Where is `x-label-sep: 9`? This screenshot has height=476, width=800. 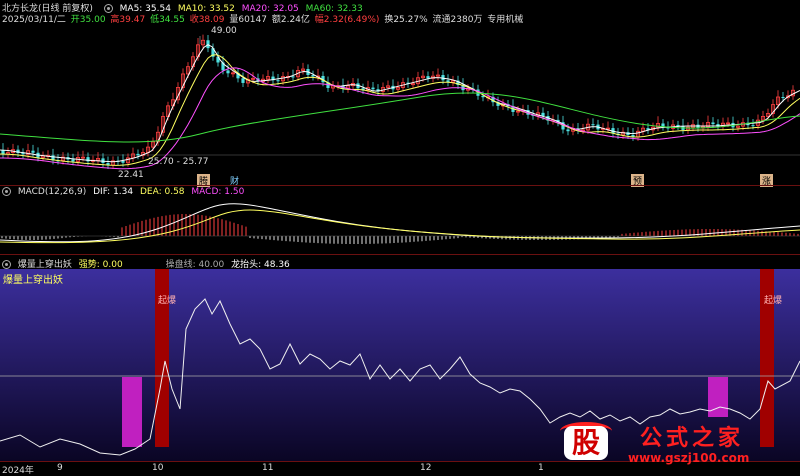
x-label-sep: 9 is located at coordinates (60, 468).